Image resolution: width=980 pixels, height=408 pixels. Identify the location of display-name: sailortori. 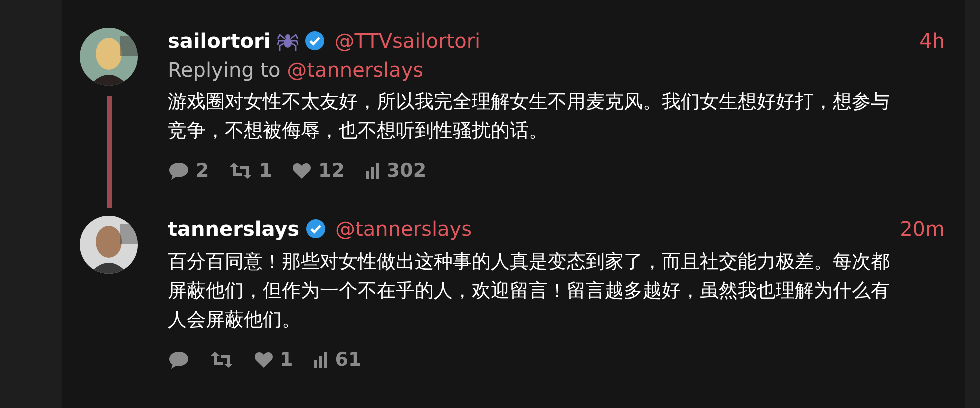
(219, 41).